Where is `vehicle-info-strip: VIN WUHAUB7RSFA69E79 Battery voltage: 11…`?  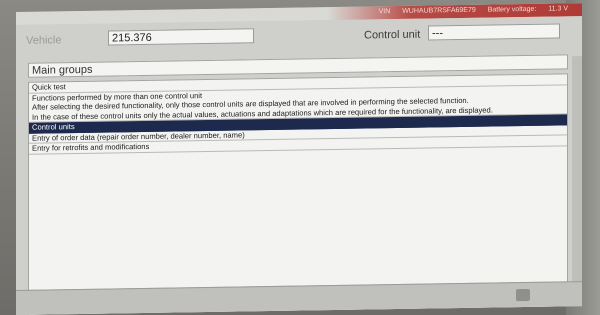
vehicle-info-strip: VIN WUHAUB7RSFA69E79 Battery voltage: 11… is located at coordinates (468, 10).